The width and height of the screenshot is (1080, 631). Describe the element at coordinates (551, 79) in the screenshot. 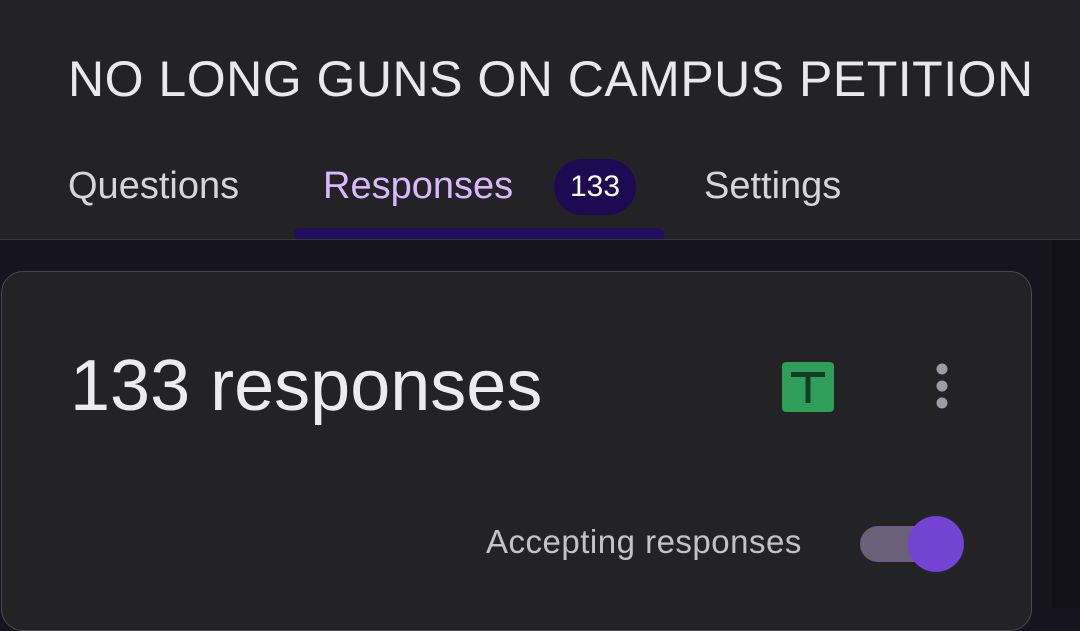

I see `form-title: NO LONG GUNS ON CAMPUS PETITION` at that location.